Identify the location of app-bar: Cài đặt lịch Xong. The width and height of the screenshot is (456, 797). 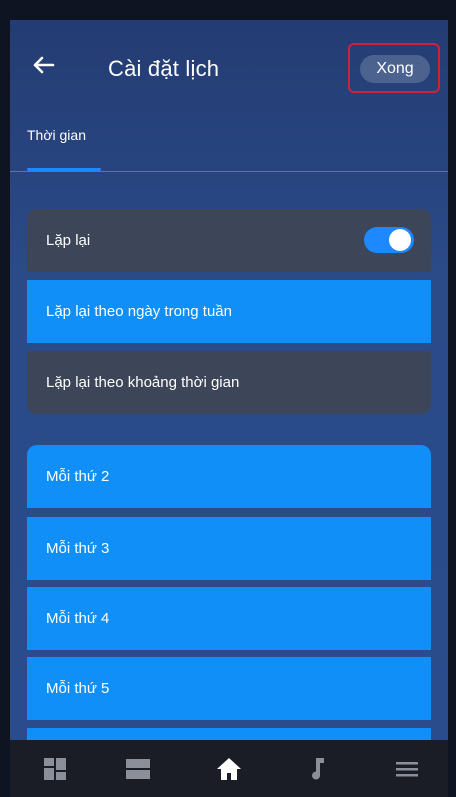
(229, 65).